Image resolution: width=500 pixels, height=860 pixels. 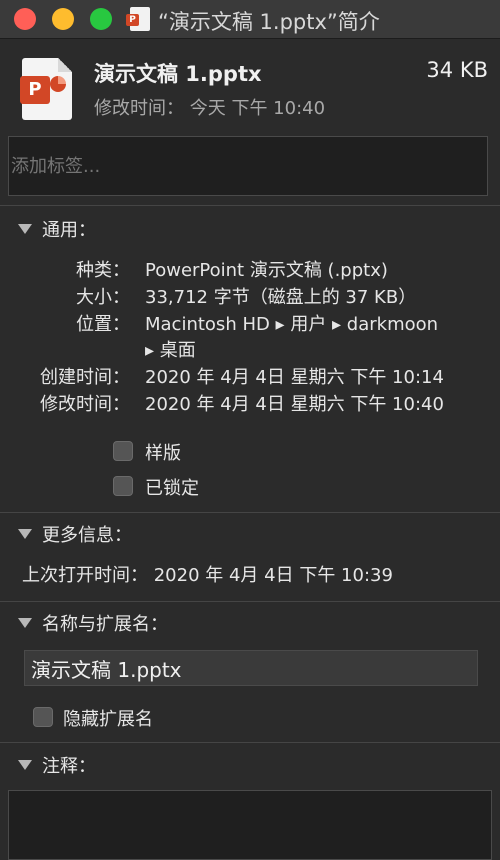 I want to click on powerpoint-document-icon: P, so click(x=46, y=89).